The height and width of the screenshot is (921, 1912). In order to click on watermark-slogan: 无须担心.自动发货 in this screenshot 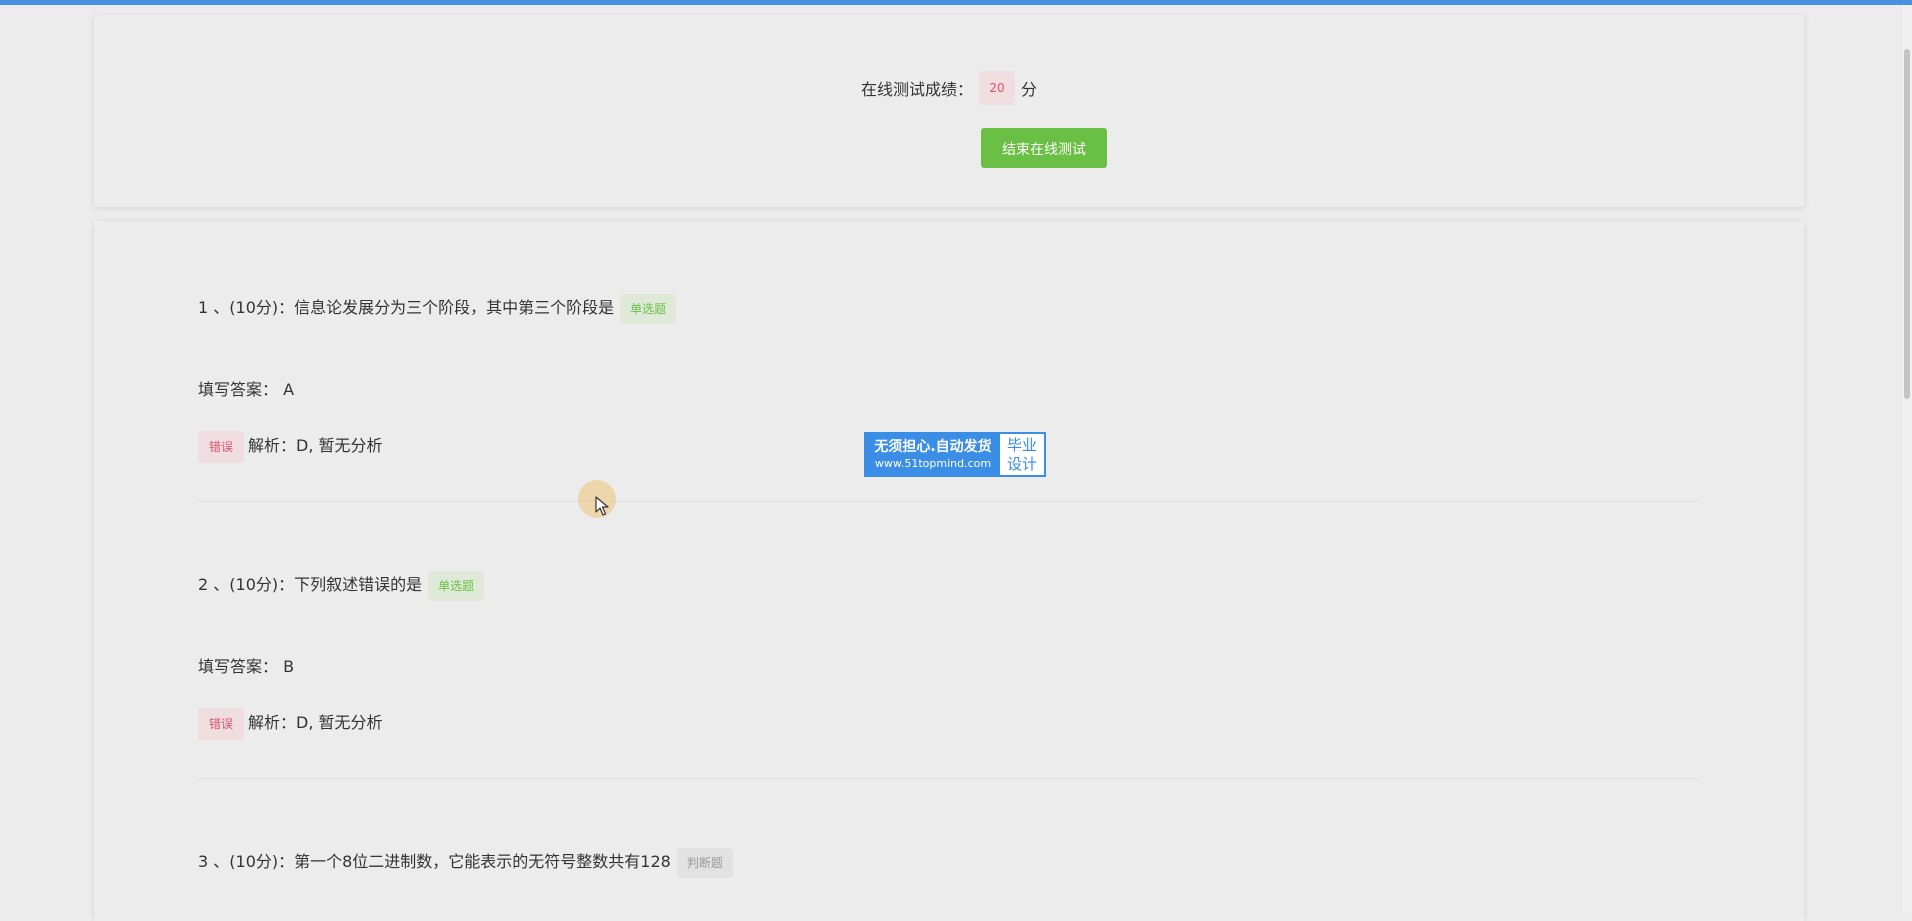, I will do `click(933, 446)`.